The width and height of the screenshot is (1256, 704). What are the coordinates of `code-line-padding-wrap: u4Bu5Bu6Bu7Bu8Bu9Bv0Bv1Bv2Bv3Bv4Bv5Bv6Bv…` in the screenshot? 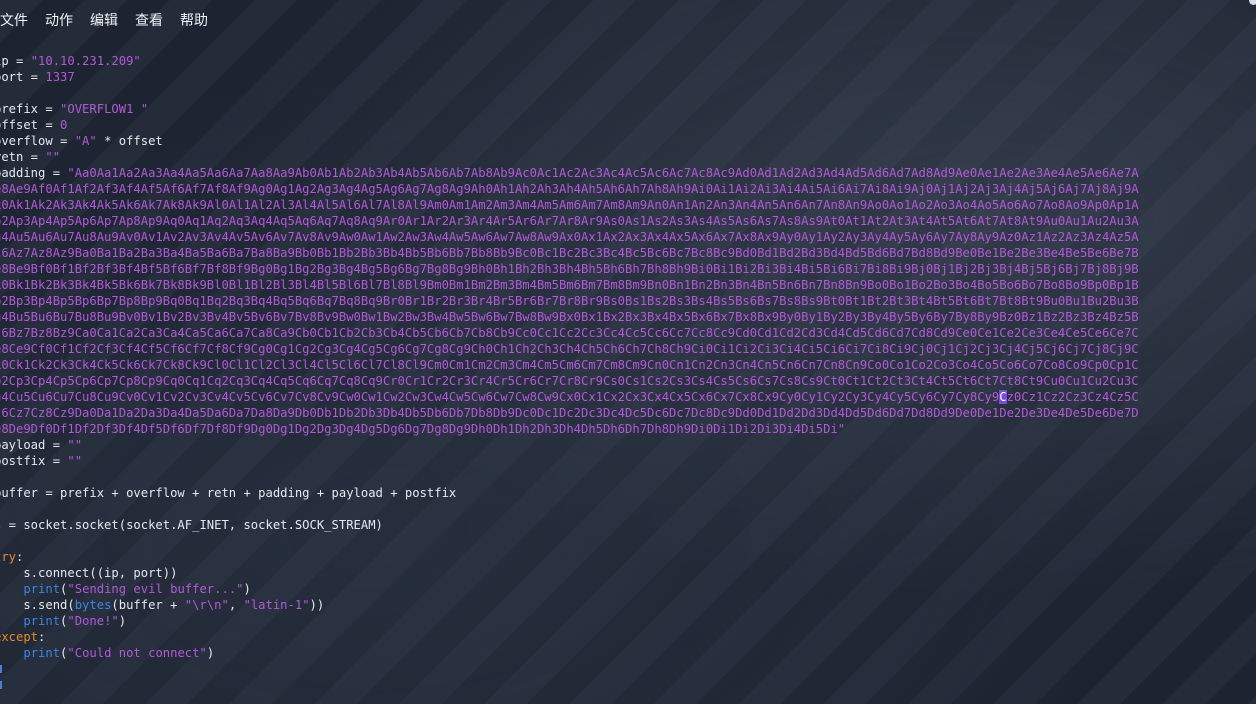 It's located at (569, 317).